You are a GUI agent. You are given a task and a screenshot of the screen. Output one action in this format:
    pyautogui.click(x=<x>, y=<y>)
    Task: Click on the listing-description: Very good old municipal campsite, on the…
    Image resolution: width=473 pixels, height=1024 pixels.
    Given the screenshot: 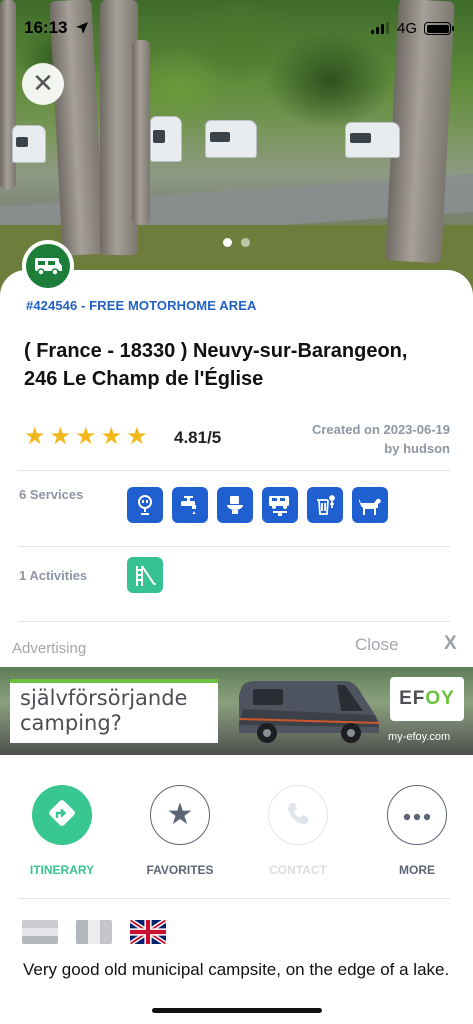 What is the action you would take?
    pyautogui.click(x=236, y=969)
    